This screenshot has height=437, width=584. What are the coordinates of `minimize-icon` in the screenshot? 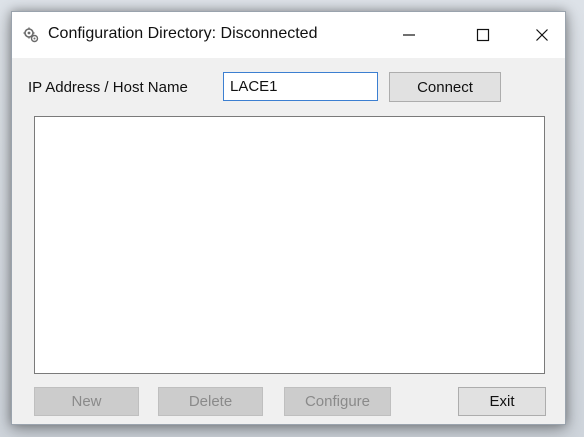 It's located at (409, 35).